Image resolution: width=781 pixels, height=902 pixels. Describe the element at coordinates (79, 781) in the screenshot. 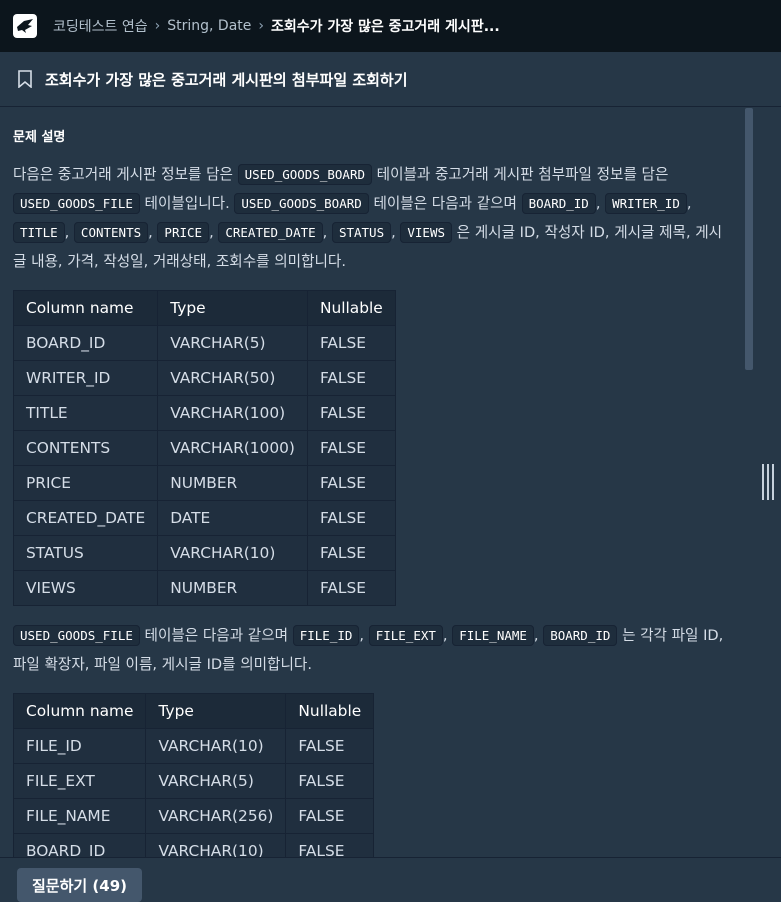

I see `table-cell: FILE_EXT` at that location.